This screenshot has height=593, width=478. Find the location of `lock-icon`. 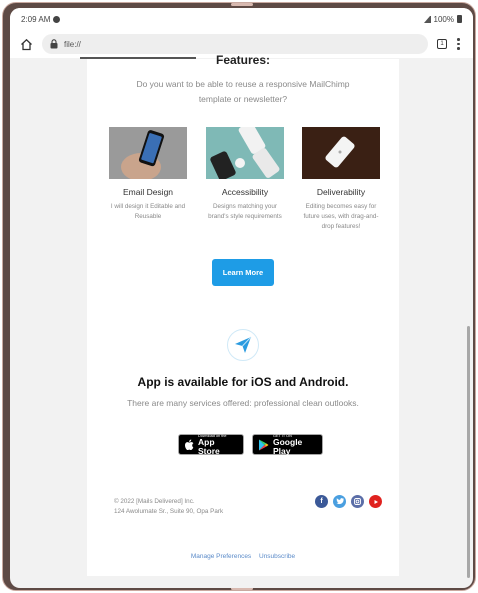

lock-icon is located at coordinates (54, 44).